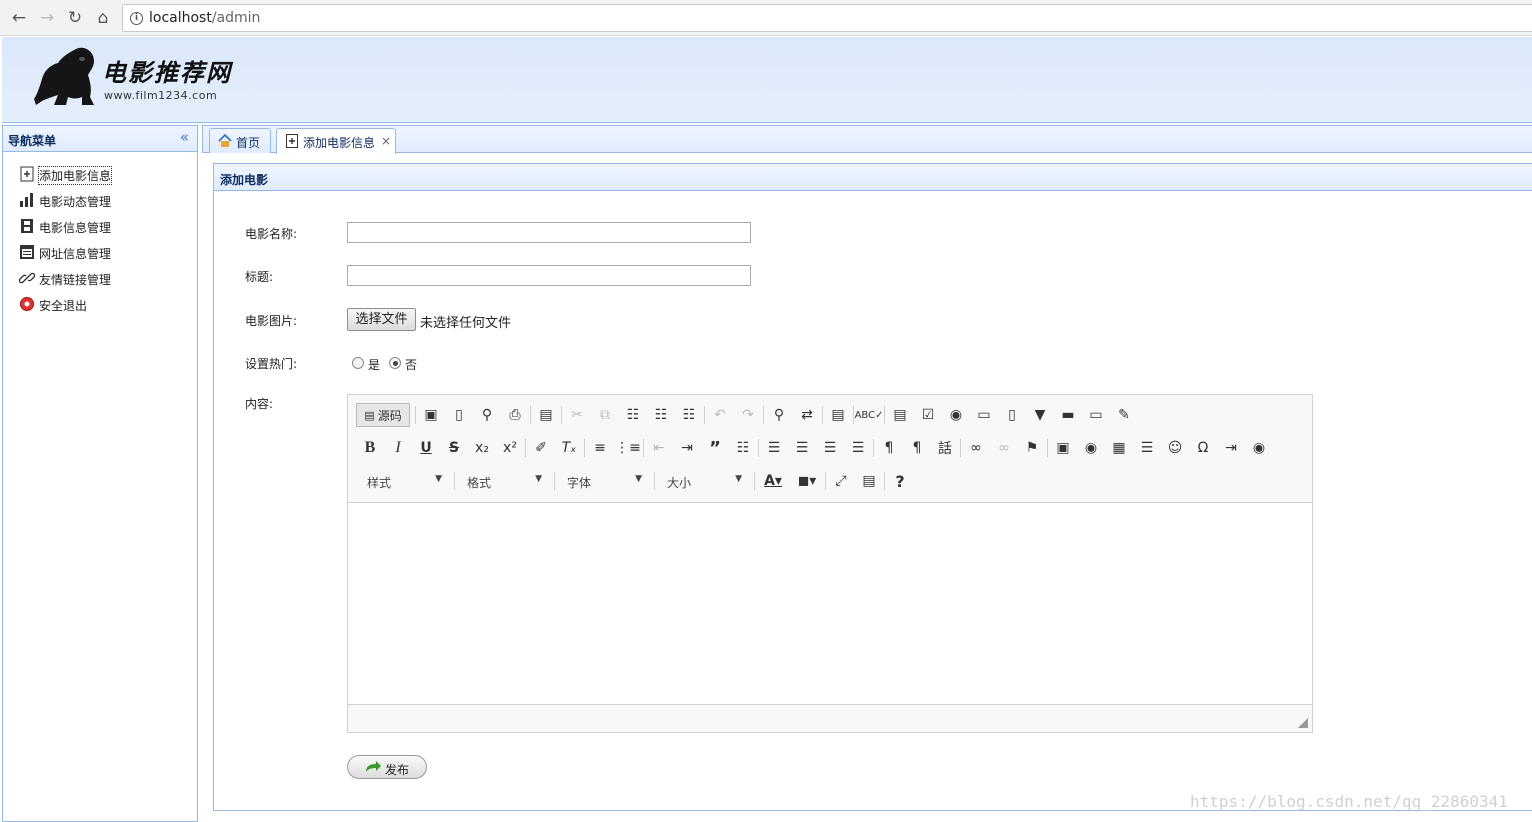 The image size is (1532, 822). I want to click on hot-yes-radio, so click(358, 363).